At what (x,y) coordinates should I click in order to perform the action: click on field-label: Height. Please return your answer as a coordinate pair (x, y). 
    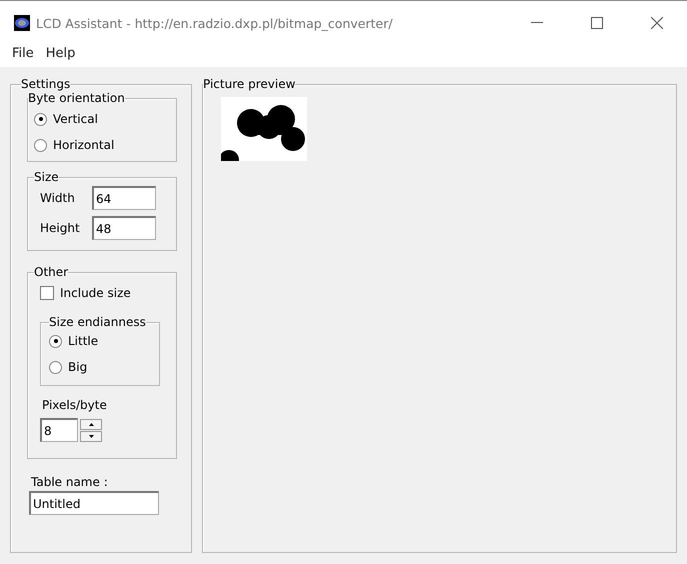
    Looking at the image, I should click on (60, 228).